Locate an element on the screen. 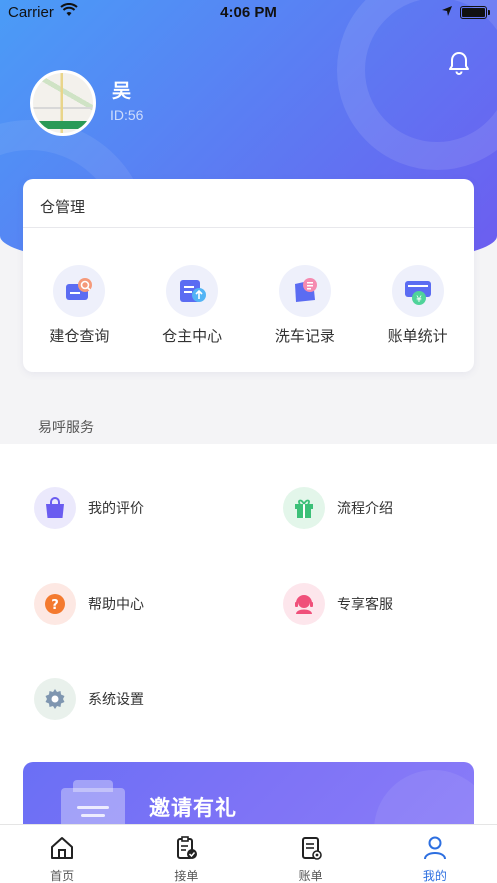 The height and width of the screenshot is (883, 497). invite-text: 邀请有礼 is located at coordinates (193, 808).